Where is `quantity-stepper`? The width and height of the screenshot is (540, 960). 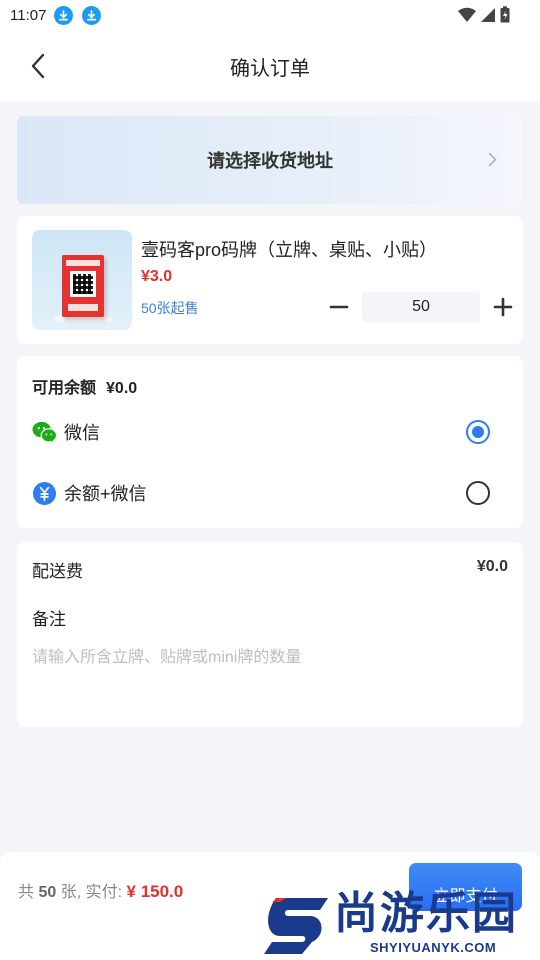
quantity-stepper is located at coordinates (421, 307).